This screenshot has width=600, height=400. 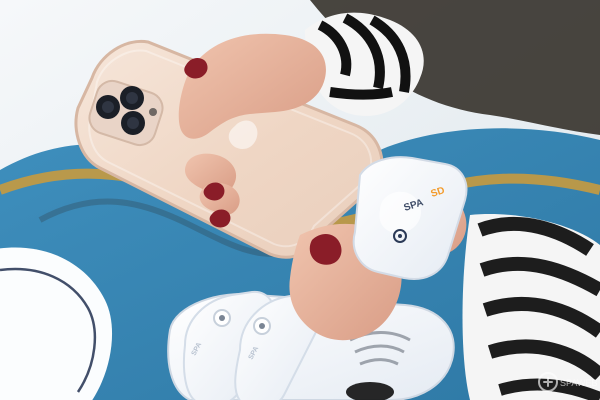 What do you see at coordinates (579, 383) in the screenshot?
I see `watermark-text: SPAWEB` at bounding box center [579, 383].